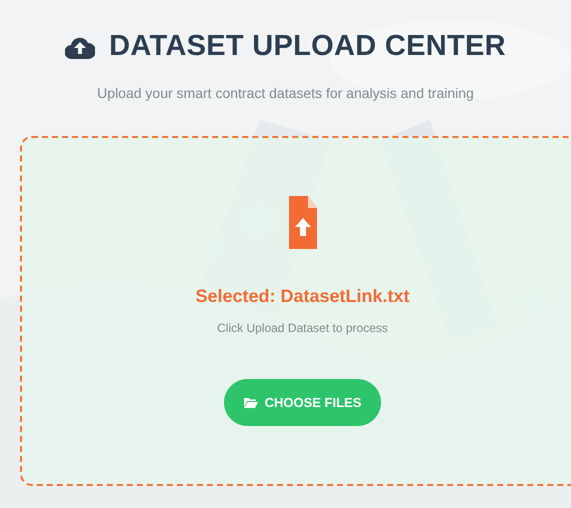  What do you see at coordinates (285, 93) in the screenshot?
I see `page-subtitle: Upload your smart contract datasets for analysis and training` at bounding box center [285, 93].